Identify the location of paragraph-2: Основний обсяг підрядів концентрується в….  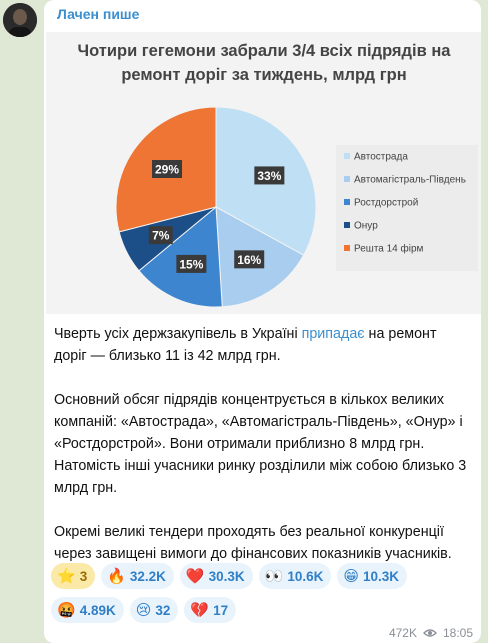
(260, 444).